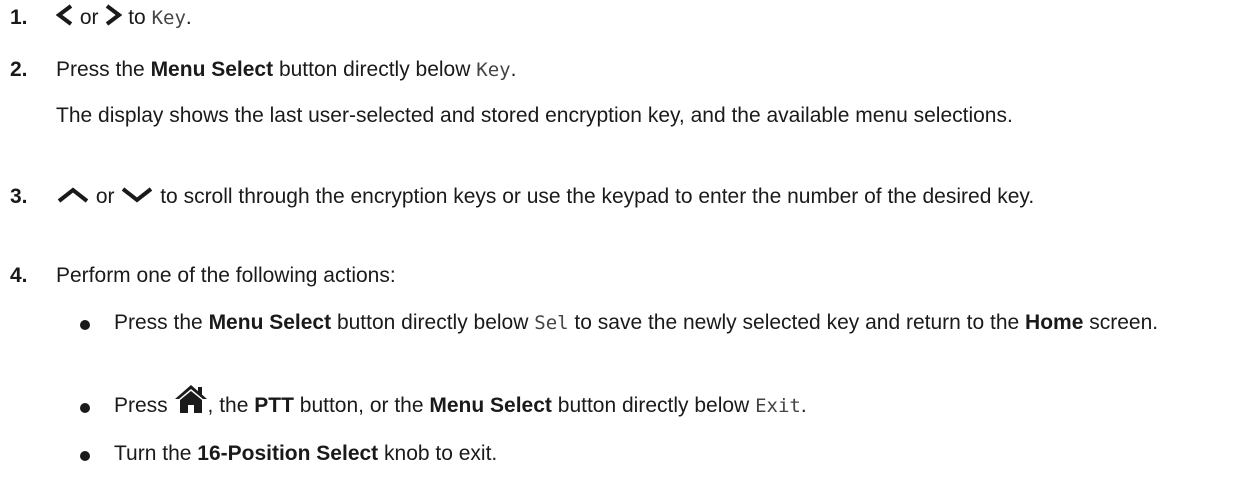 This screenshot has height=481, width=1249. Describe the element at coordinates (190, 399) in the screenshot. I see `home-icon` at that location.